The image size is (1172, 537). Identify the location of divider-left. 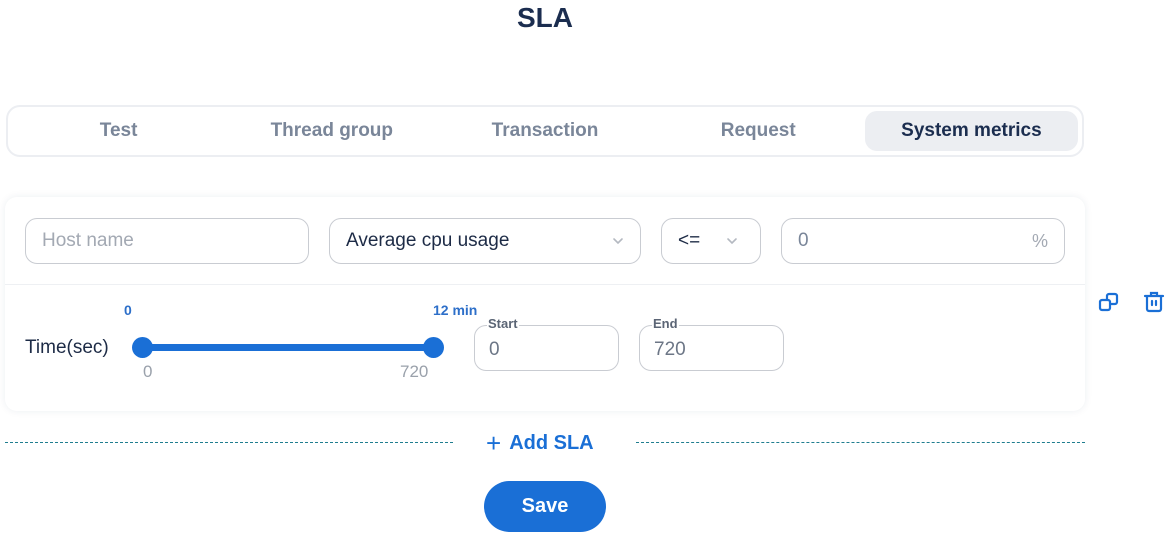
(229, 442).